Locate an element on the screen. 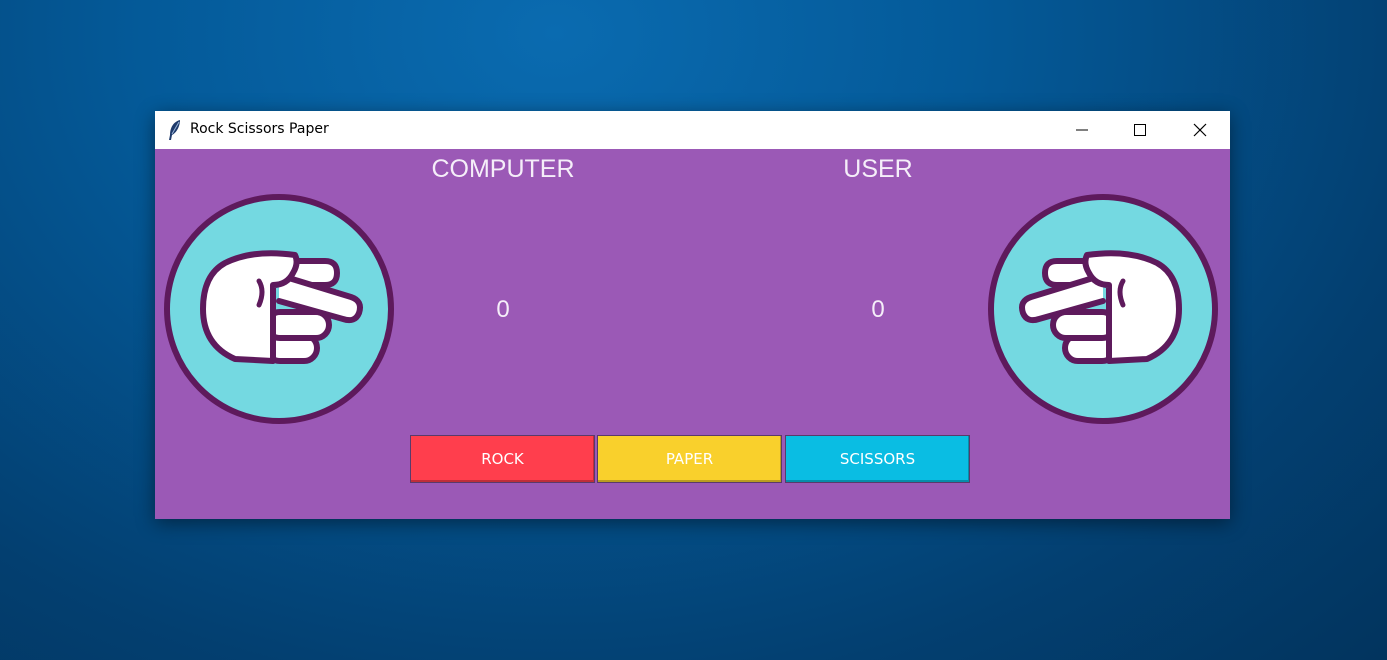 The width and height of the screenshot is (1387, 660). close-icon is located at coordinates (1200, 130).